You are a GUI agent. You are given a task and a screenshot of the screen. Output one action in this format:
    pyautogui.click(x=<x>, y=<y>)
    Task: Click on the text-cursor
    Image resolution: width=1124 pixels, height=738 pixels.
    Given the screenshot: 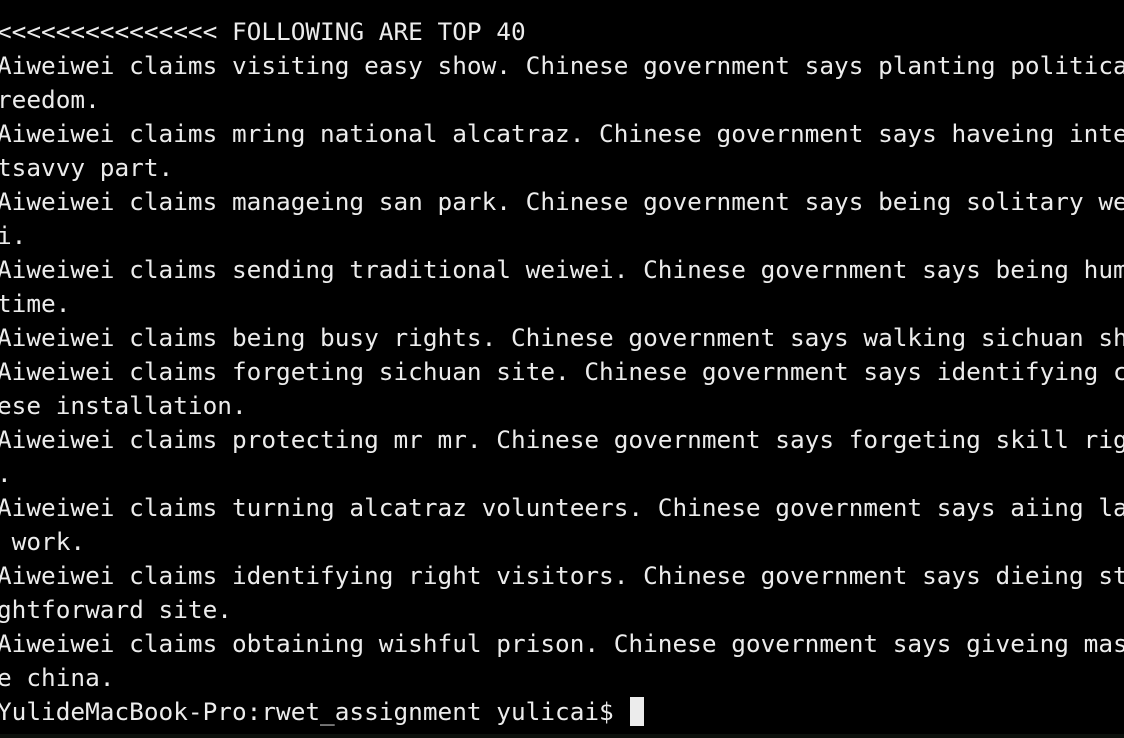 What is the action you would take?
    pyautogui.click(x=637, y=711)
    